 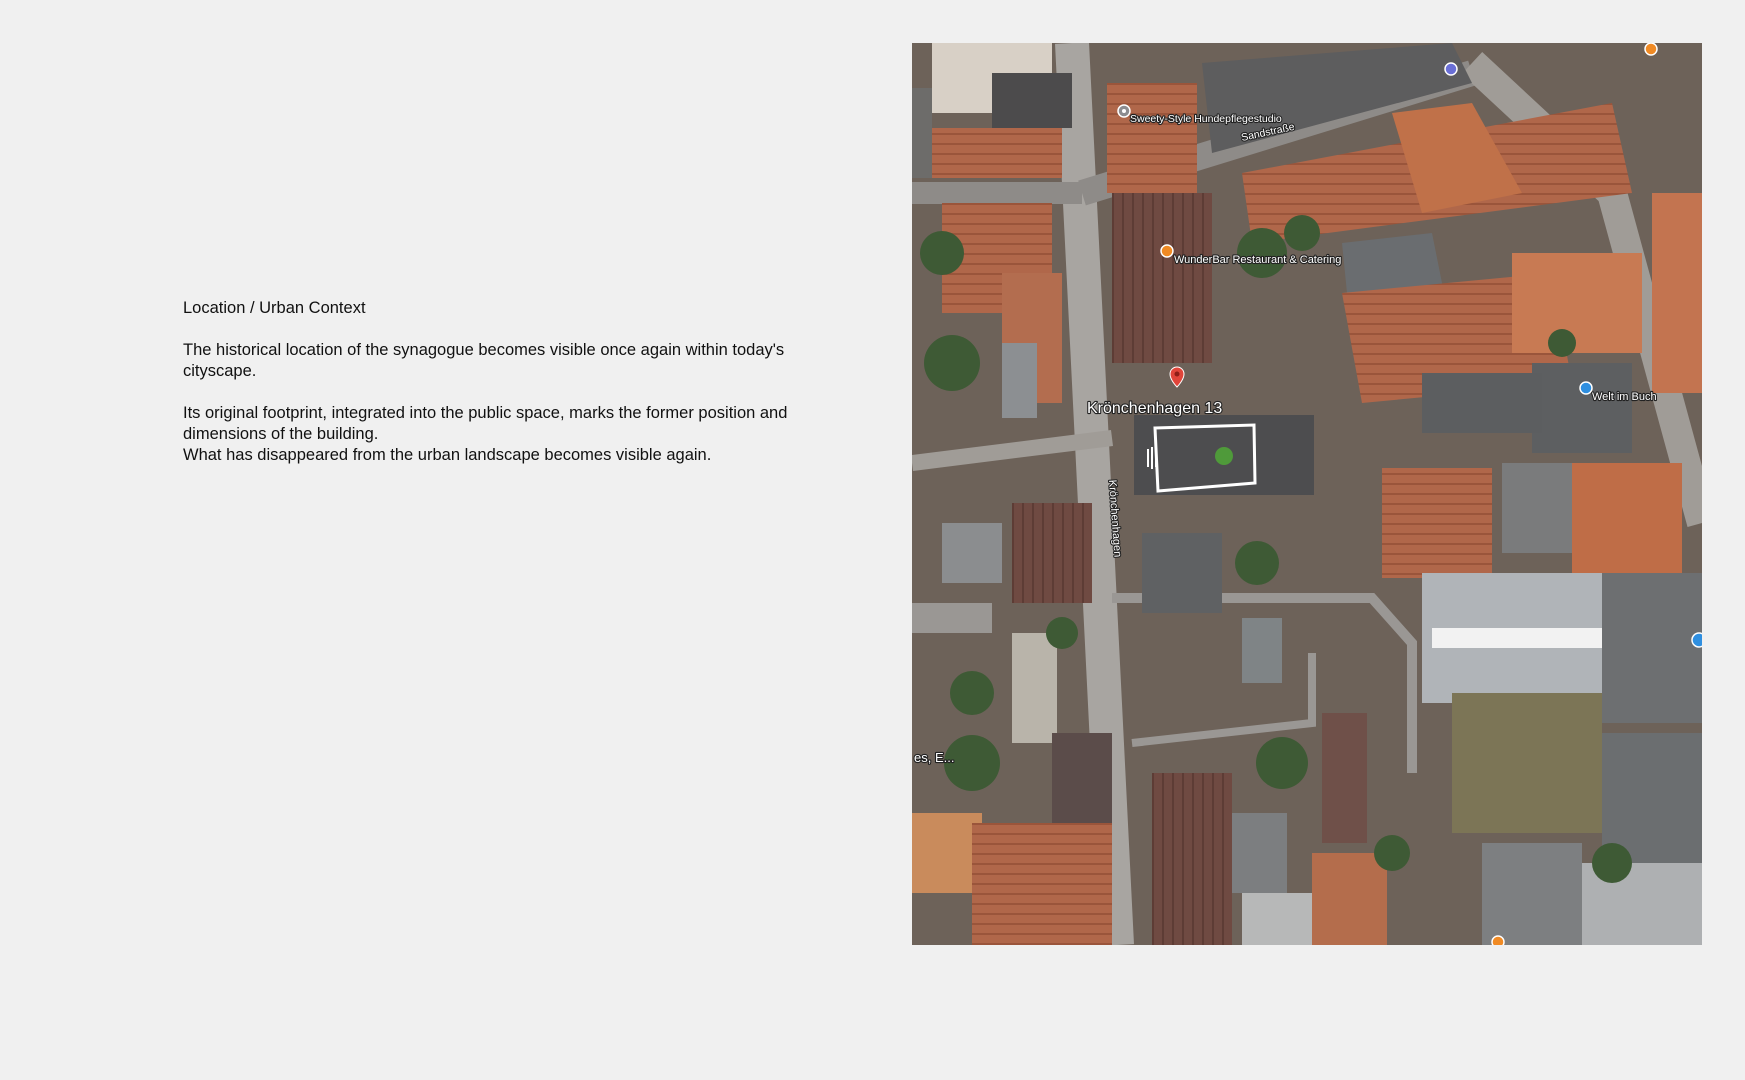 I want to click on grey-poi-pin-icon, so click(x=1124, y=111).